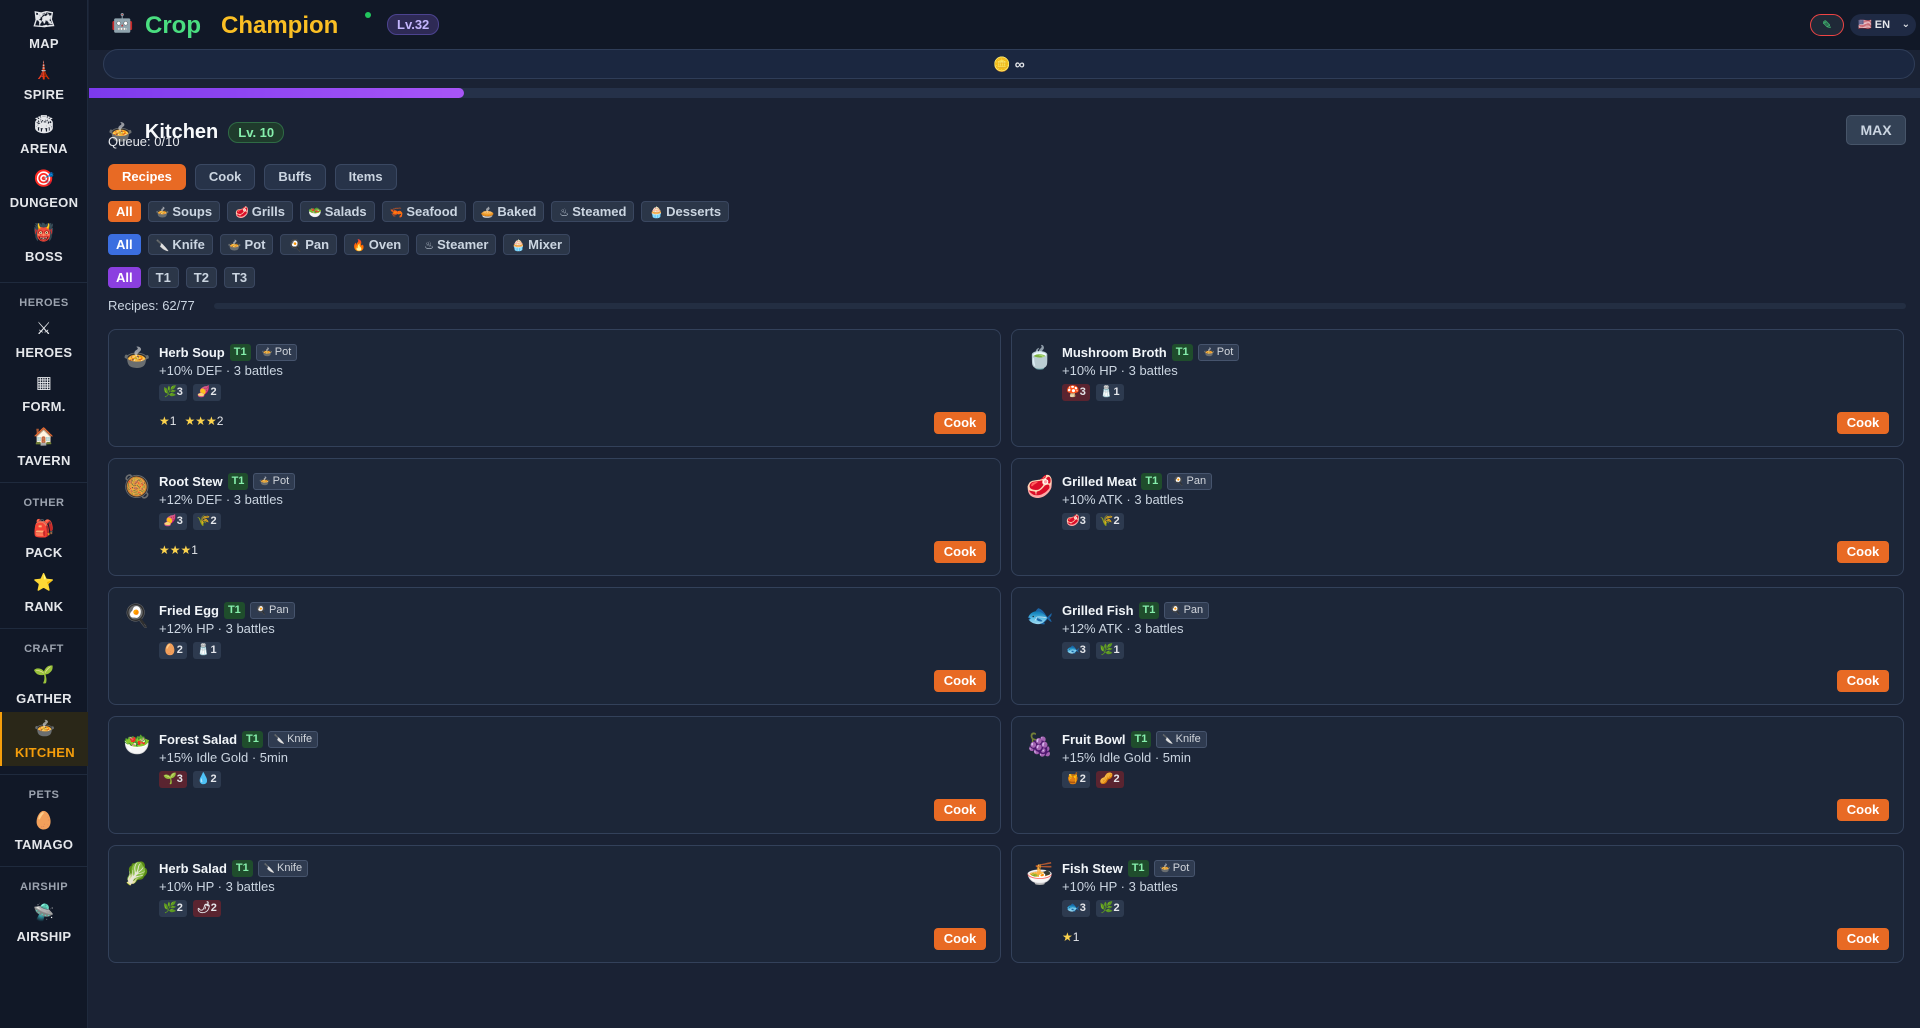  What do you see at coordinates (44, 70) in the screenshot?
I see `spire-icon: 🗼` at bounding box center [44, 70].